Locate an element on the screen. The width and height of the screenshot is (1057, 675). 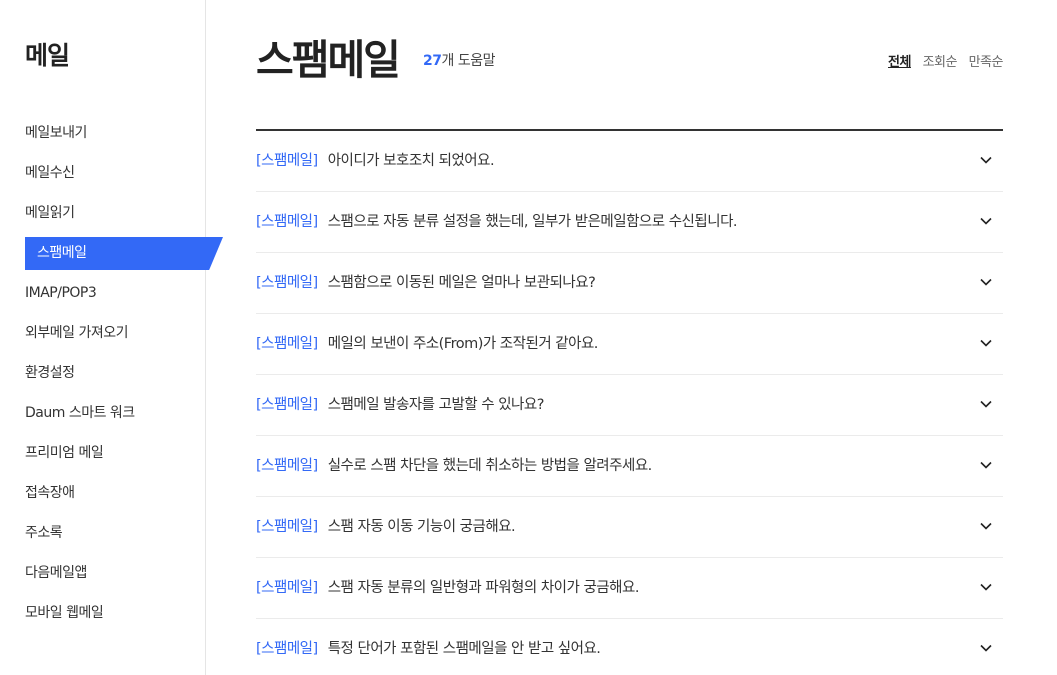
faq-question: 아이디가 보호조치 되었어요. is located at coordinates (411, 161).